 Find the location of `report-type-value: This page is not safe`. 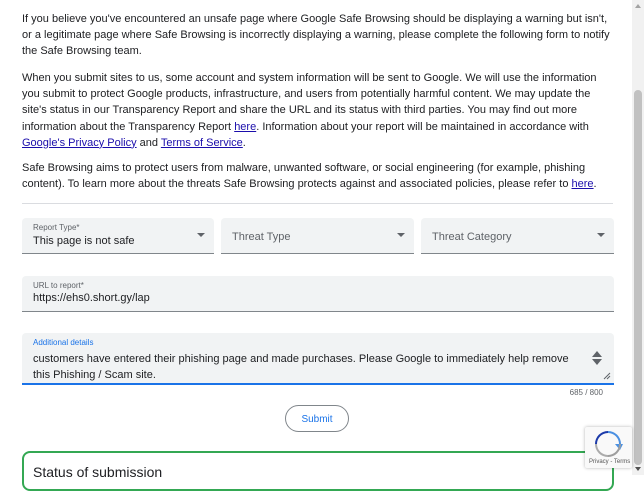

report-type-value: This page is not safe is located at coordinates (84, 241).